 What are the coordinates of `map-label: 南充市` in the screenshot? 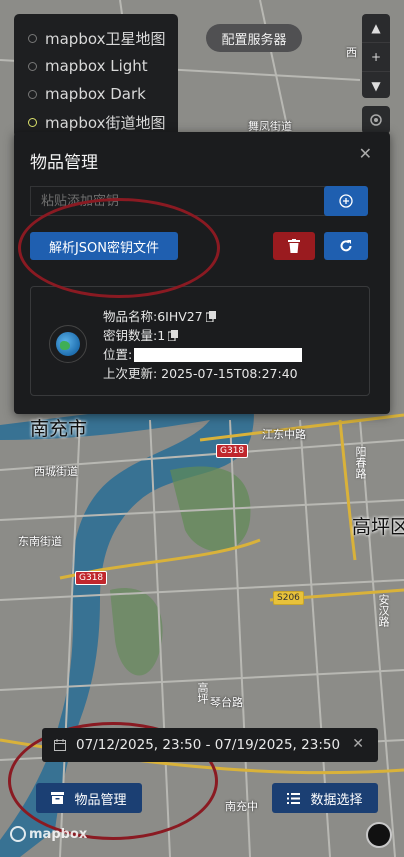 It's located at (59, 429).